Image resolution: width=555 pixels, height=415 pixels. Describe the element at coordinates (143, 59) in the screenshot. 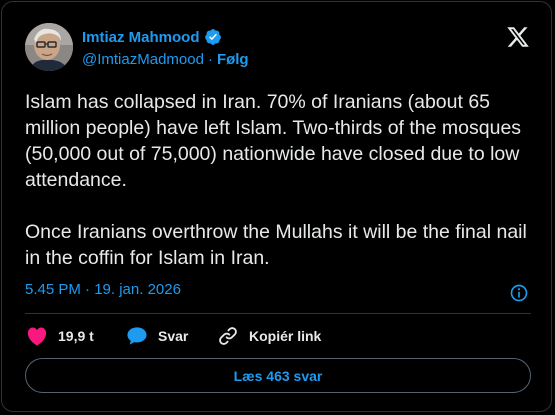

I see `author-handle: @ImtiazMadmood` at that location.